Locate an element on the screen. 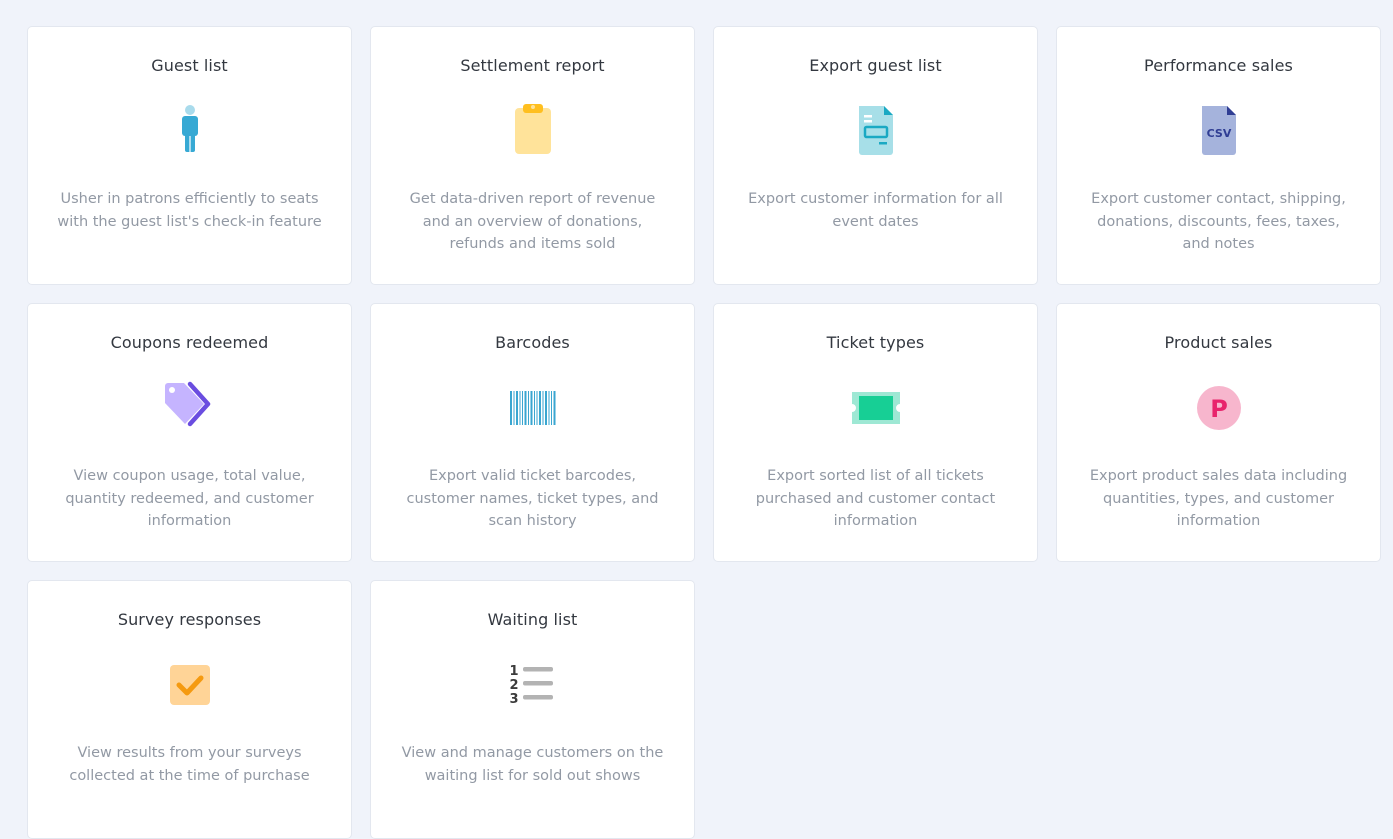 The height and width of the screenshot is (839, 1393). clipboard-icon is located at coordinates (533, 131).